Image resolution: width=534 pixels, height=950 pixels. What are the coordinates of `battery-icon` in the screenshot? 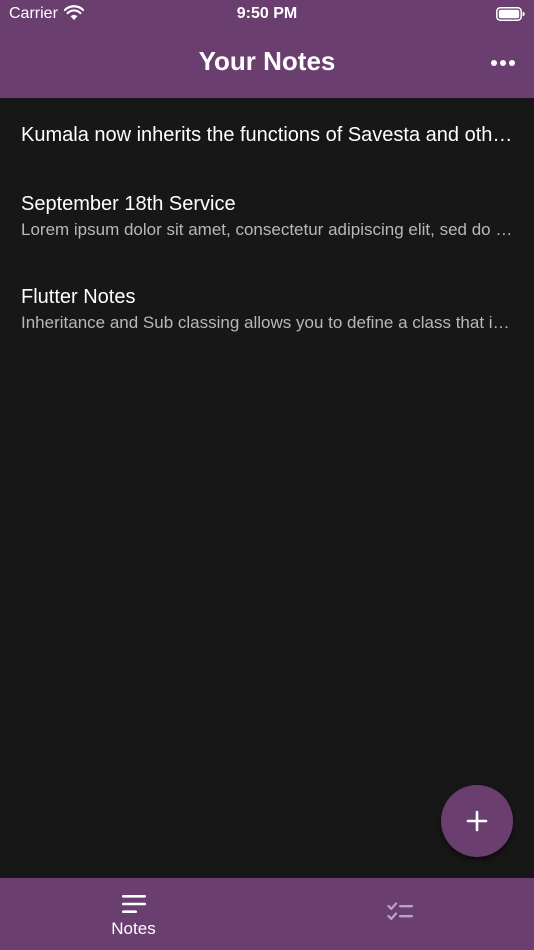 It's located at (510, 14).